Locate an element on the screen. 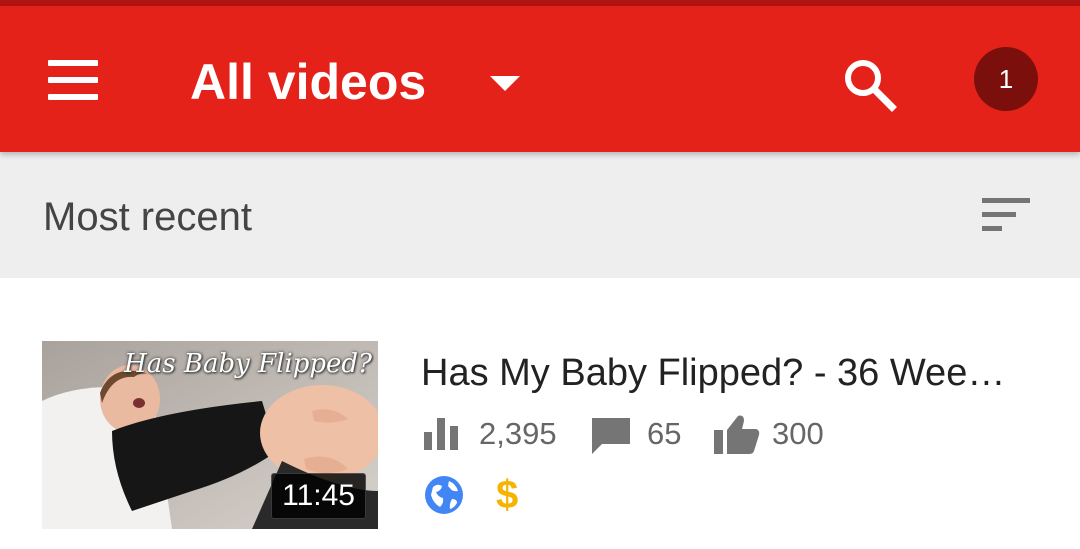 Image resolution: width=1080 pixels, height=549 pixels. views-stat: 2,395 is located at coordinates (494, 434).